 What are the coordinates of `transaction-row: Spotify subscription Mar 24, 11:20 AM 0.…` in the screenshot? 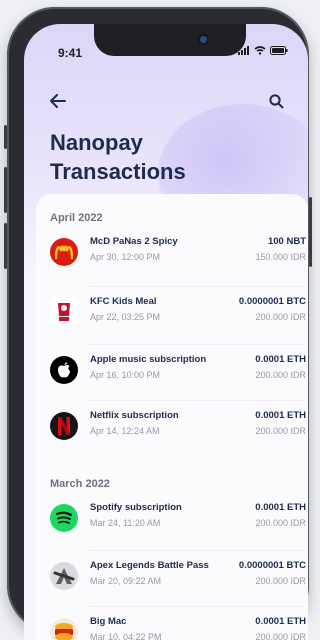 It's located at (176, 521).